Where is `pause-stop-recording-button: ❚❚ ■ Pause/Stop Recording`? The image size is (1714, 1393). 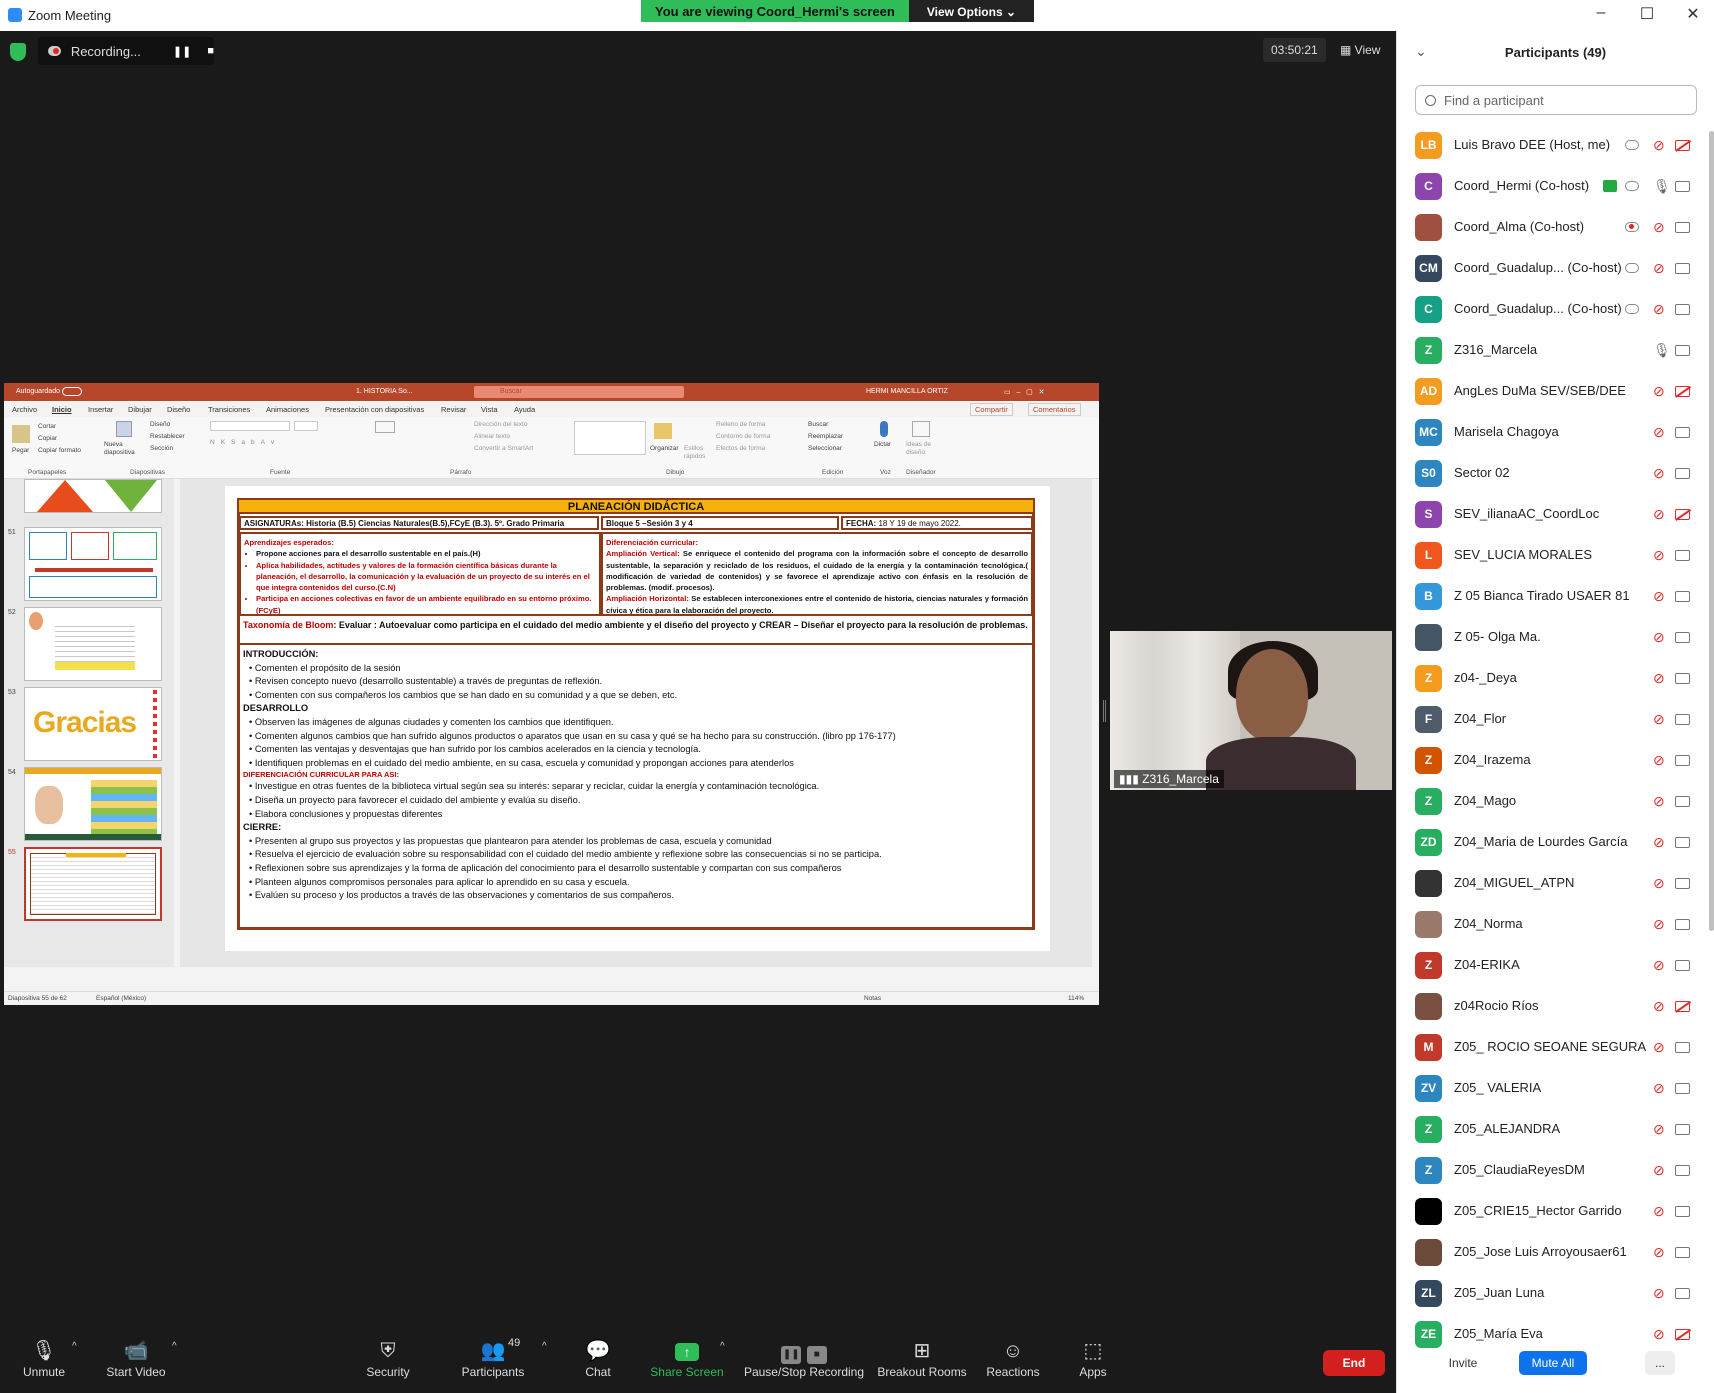
pause-stop-recording-button: ❚❚ ■ Pause/Stop Recording is located at coordinates (804, 1358).